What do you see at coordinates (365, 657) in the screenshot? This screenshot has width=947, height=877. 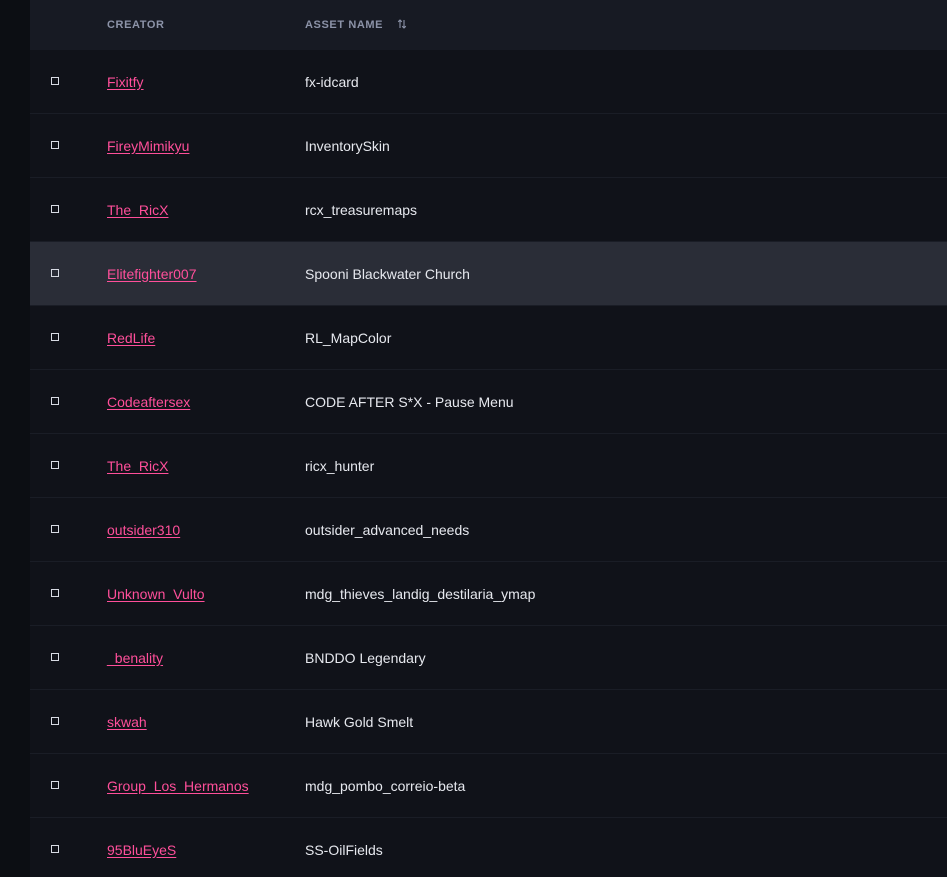 I see `asset-name: BNDDO Legendary` at bounding box center [365, 657].